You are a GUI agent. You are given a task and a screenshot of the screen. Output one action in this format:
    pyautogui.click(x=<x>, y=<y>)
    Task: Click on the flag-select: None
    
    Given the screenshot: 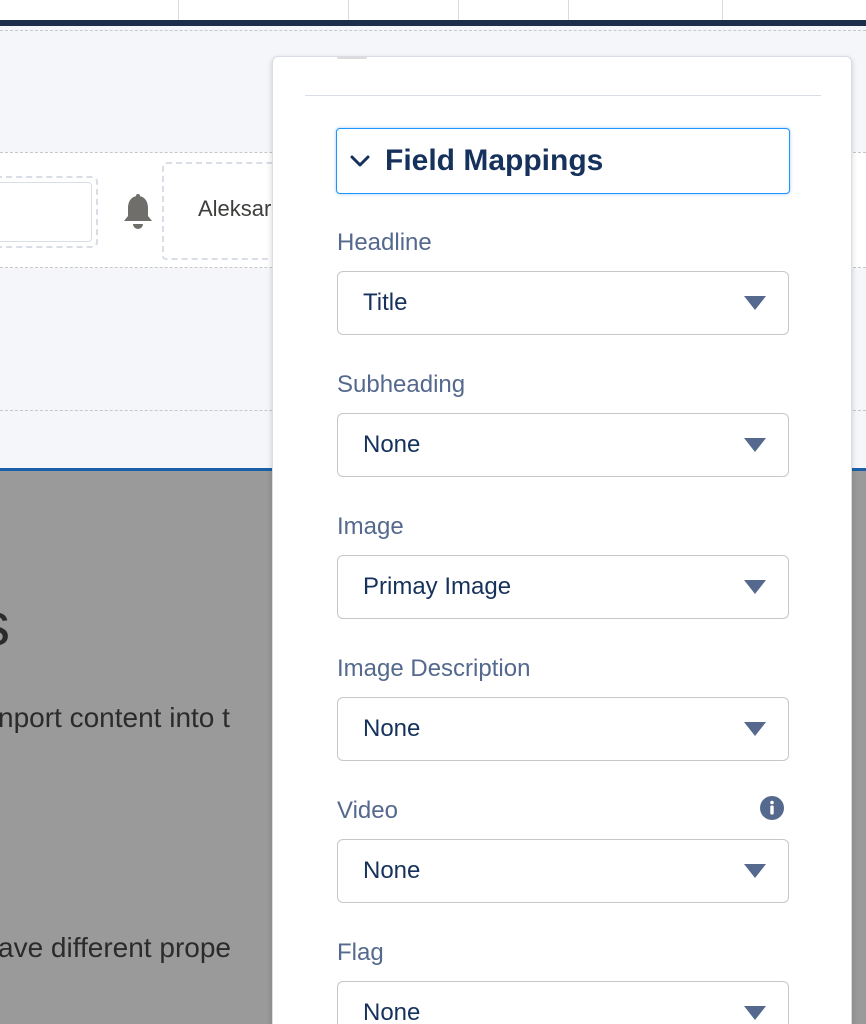 What is the action you would take?
    pyautogui.click(x=563, y=1002)
    